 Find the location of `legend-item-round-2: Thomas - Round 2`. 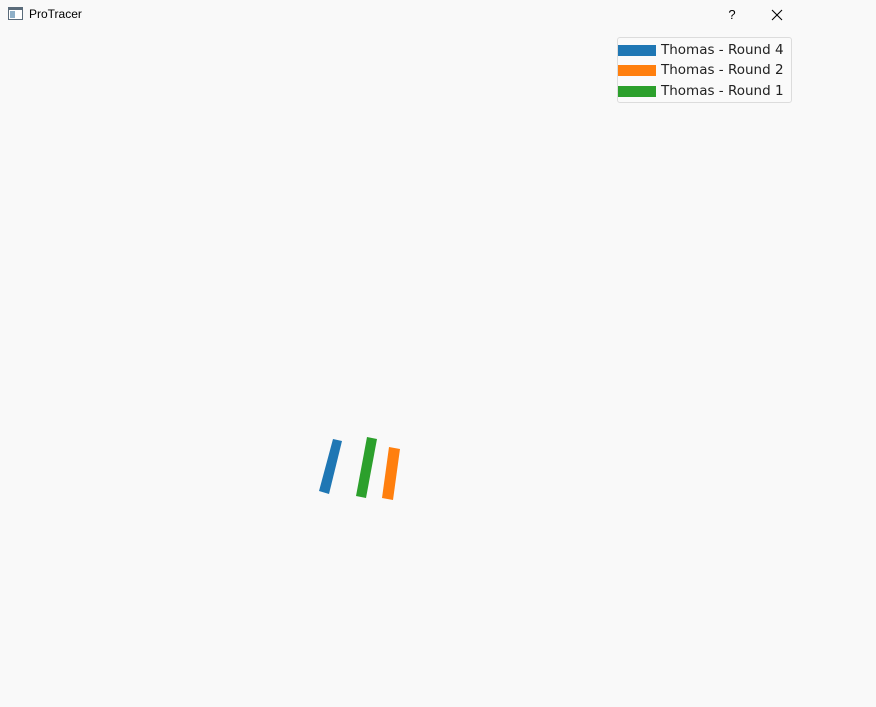

legend-item-round-2: Thomas - Round 2 is located at coordinates (701, 70).